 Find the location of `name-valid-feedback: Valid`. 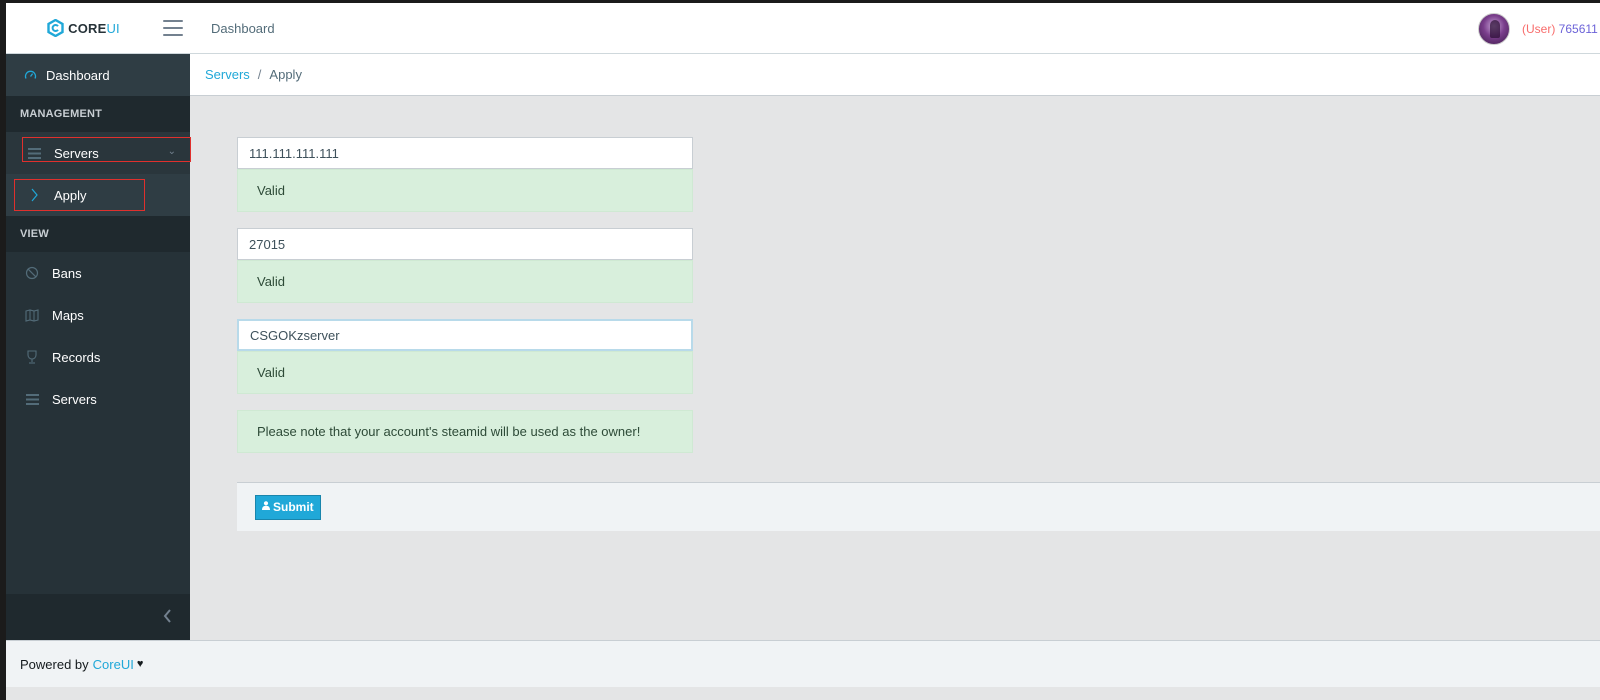

name-valid-feedback: Valid is located at coordinates (465, 372).